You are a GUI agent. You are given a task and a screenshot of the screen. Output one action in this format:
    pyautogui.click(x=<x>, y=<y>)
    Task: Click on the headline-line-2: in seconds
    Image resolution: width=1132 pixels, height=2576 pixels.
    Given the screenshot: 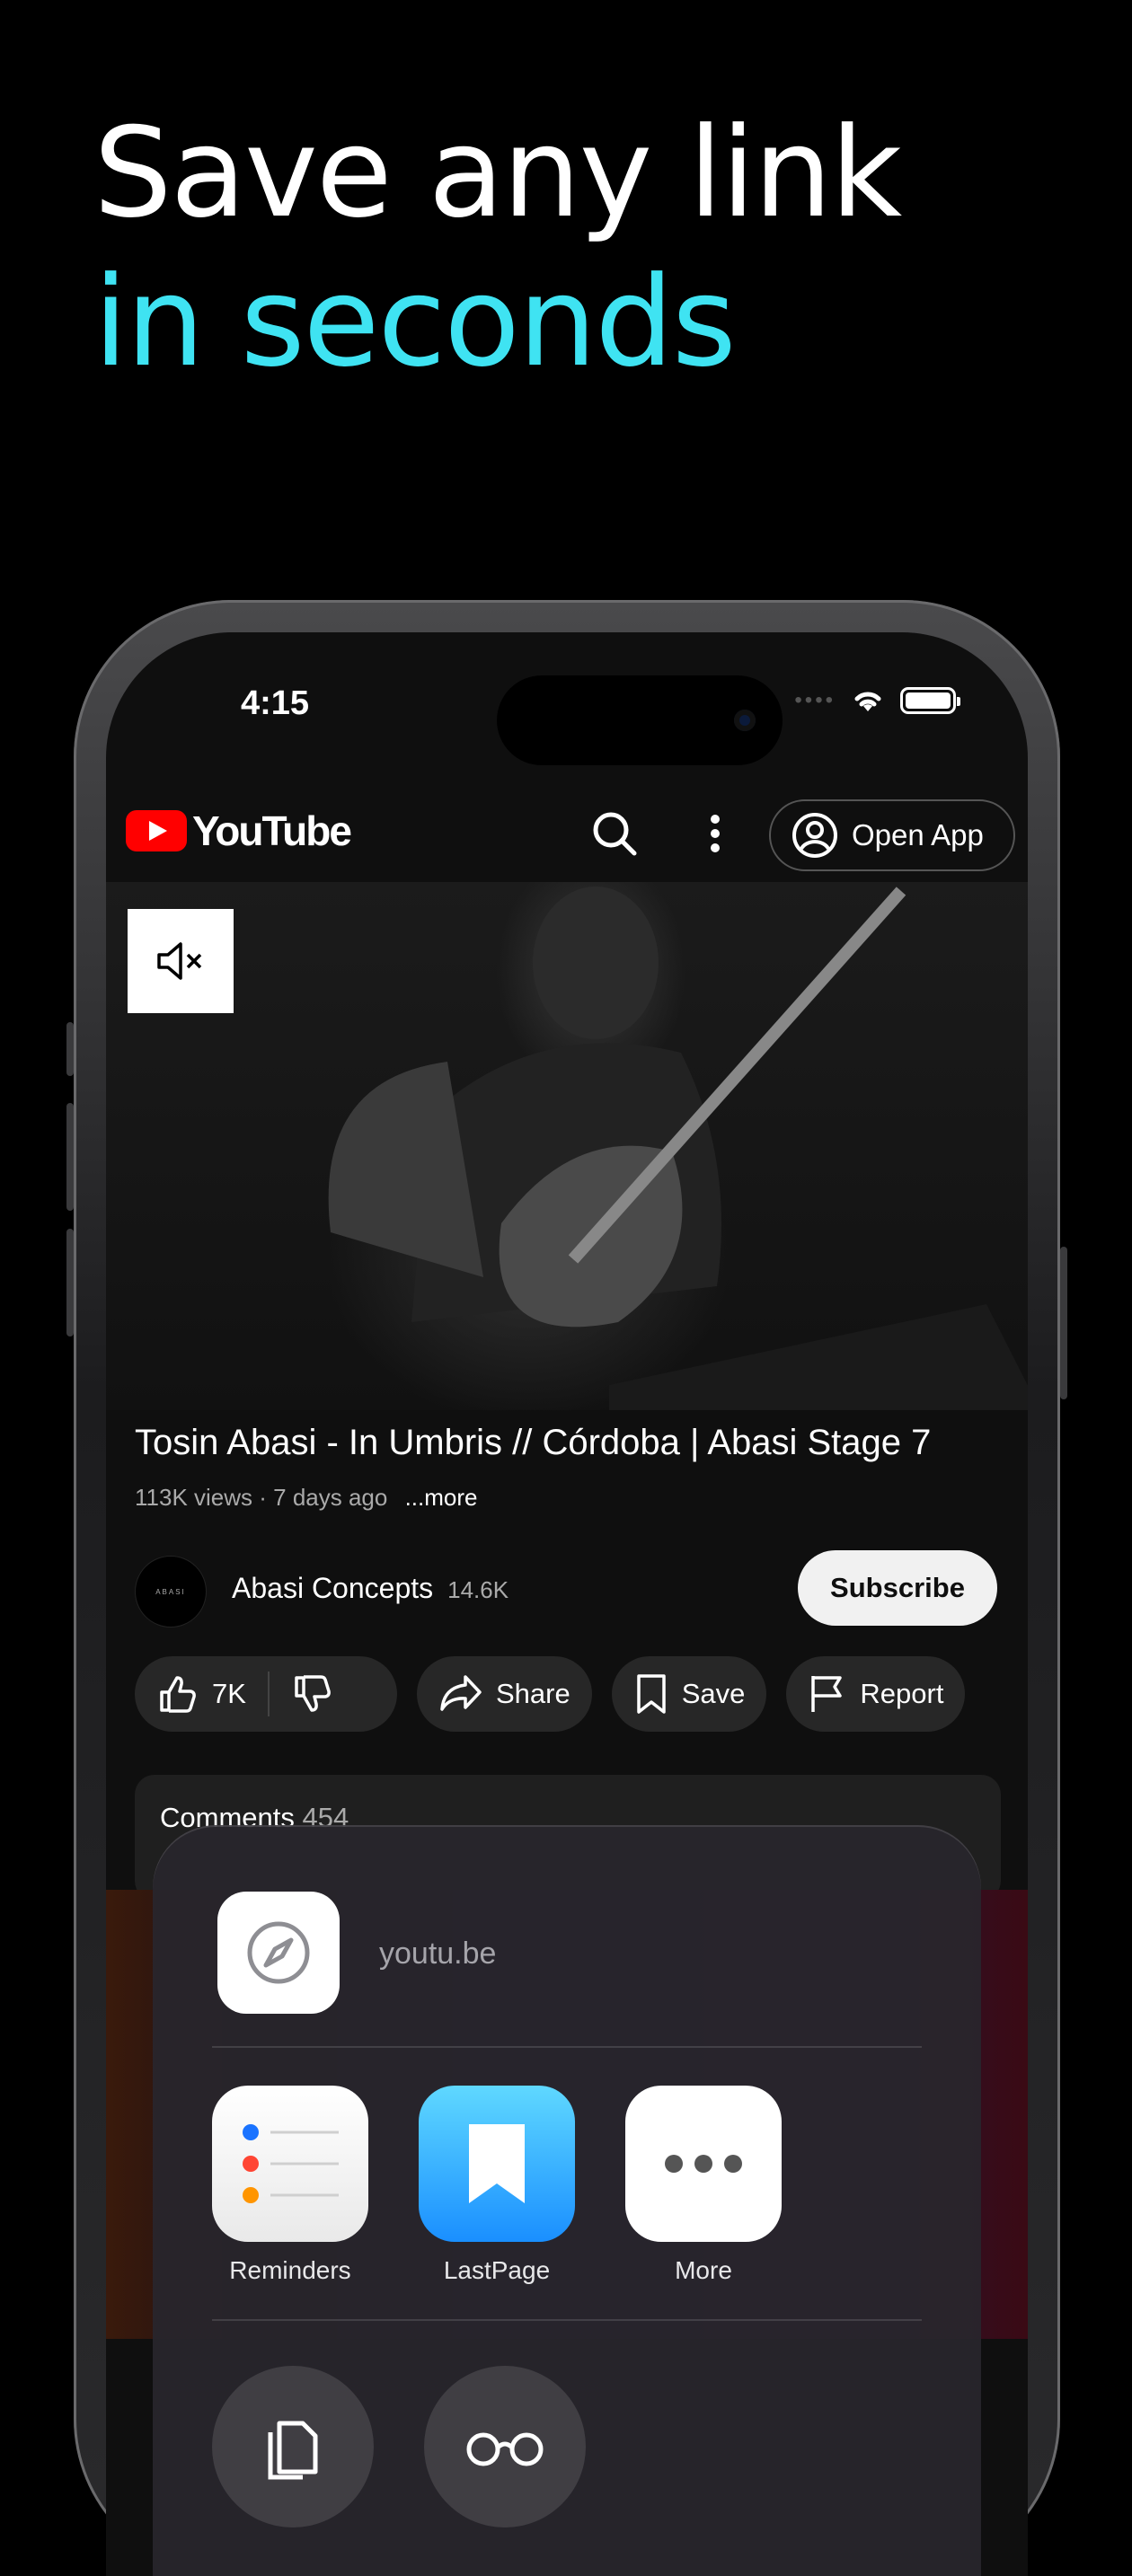 What is the action you would take?
    pyautogui.click(x=415, y=322)
    